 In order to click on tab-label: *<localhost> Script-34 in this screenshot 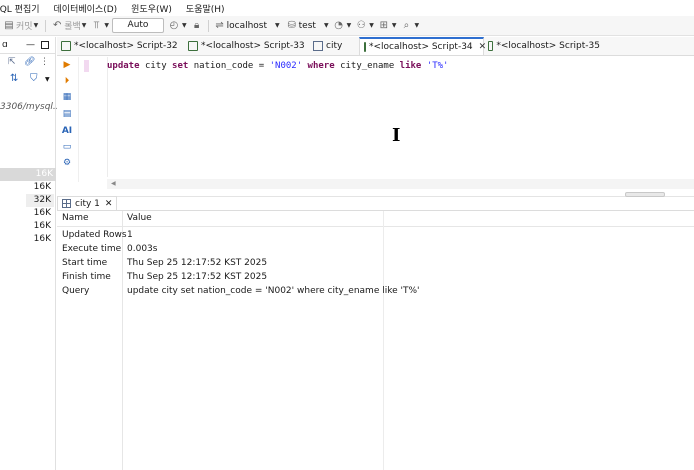, I will do `click(421, 47)`.